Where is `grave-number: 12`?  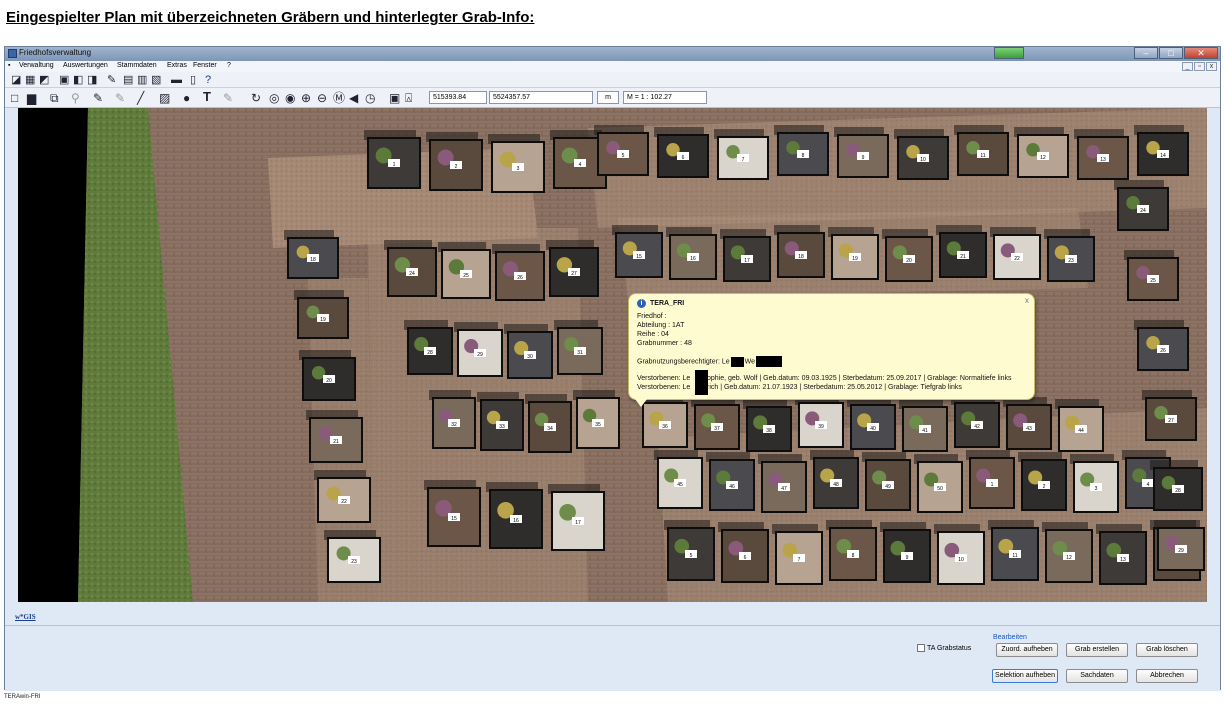 grave-number: 12 is located at coordinates (1069, 558).